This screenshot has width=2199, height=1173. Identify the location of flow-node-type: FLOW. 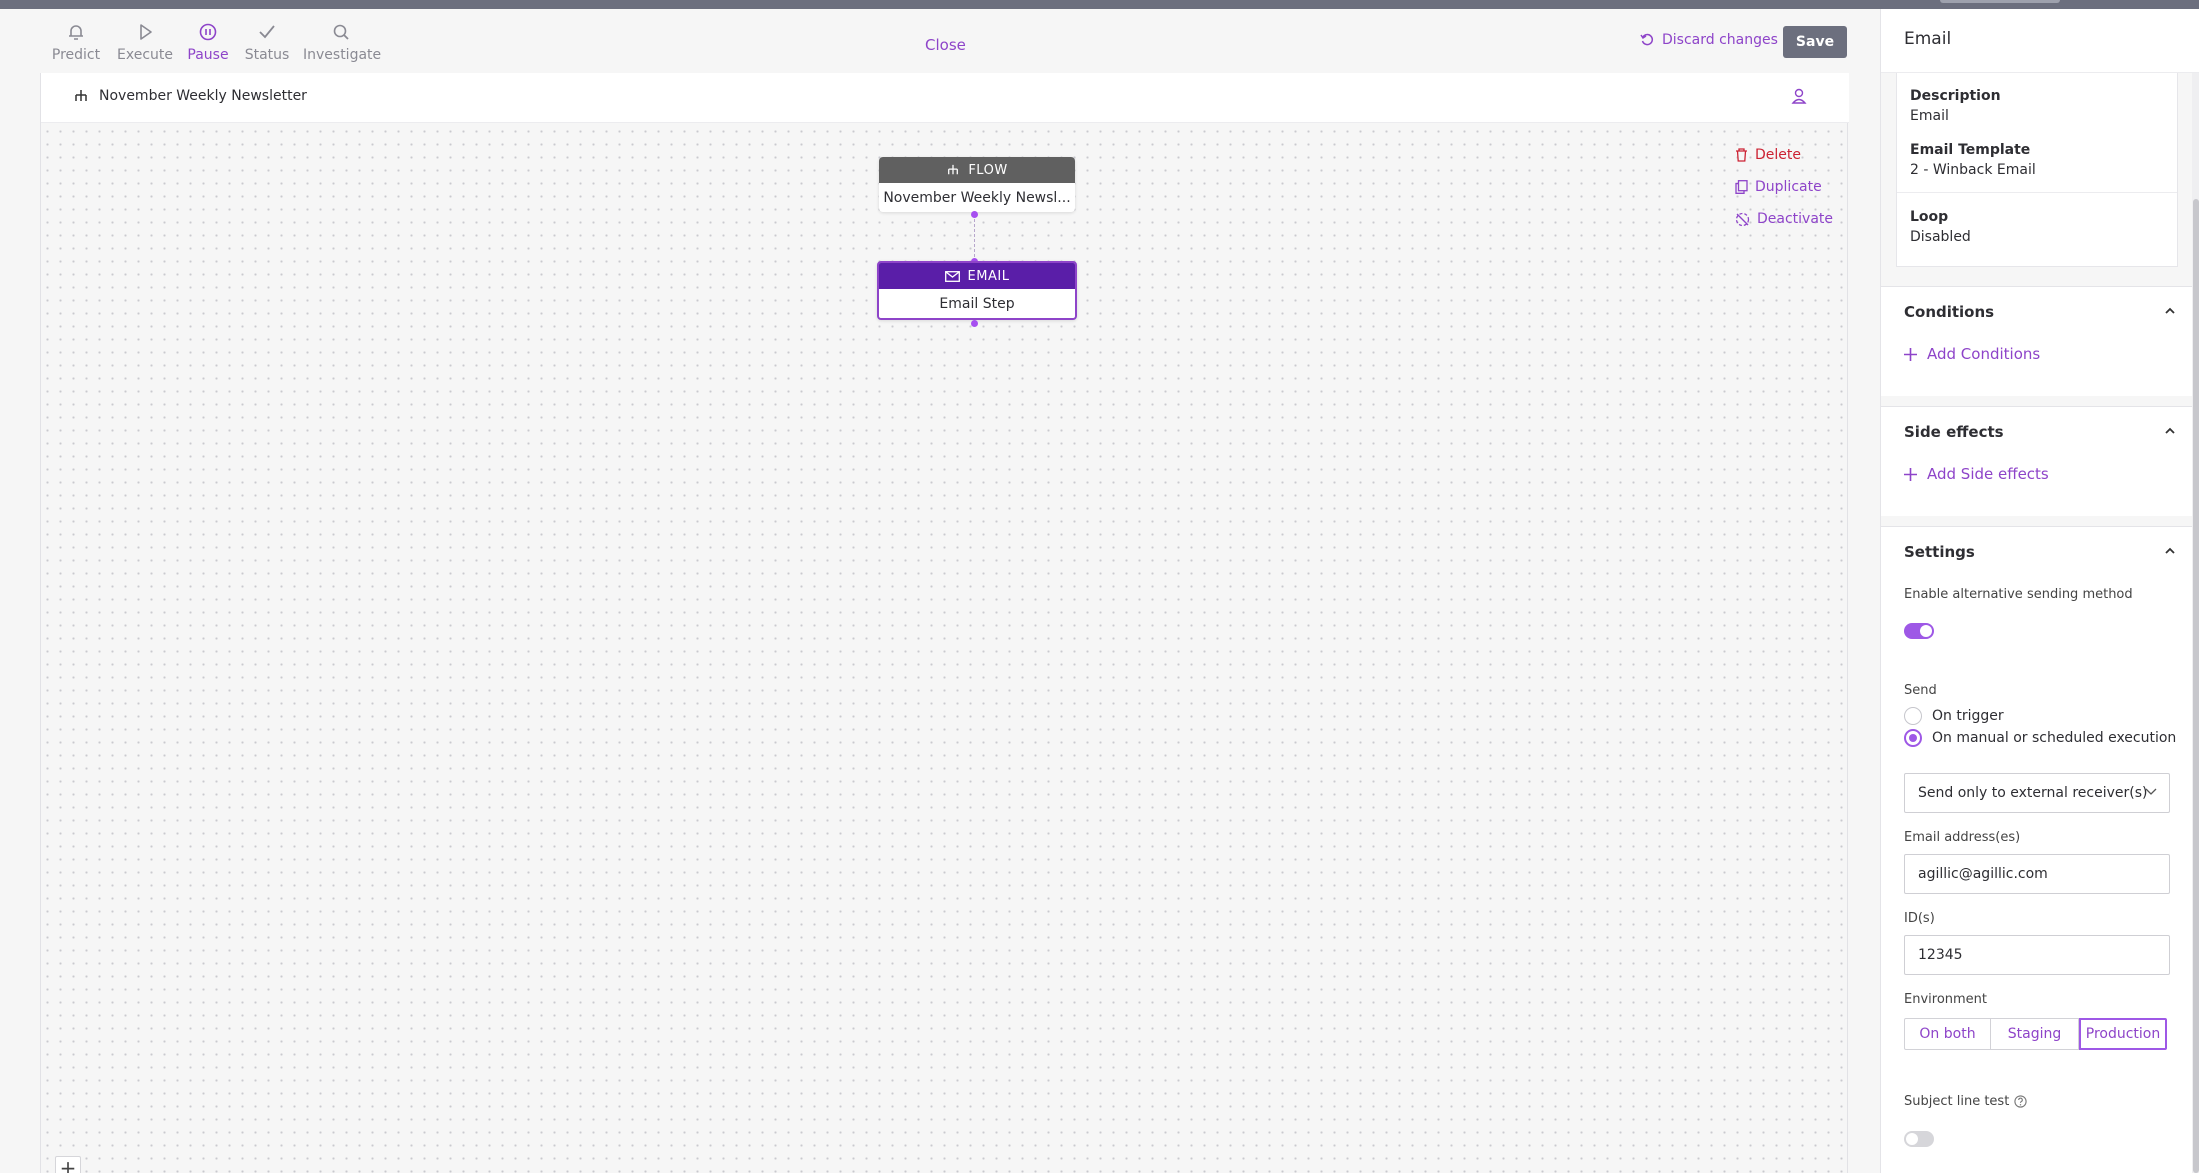
(988, 170).